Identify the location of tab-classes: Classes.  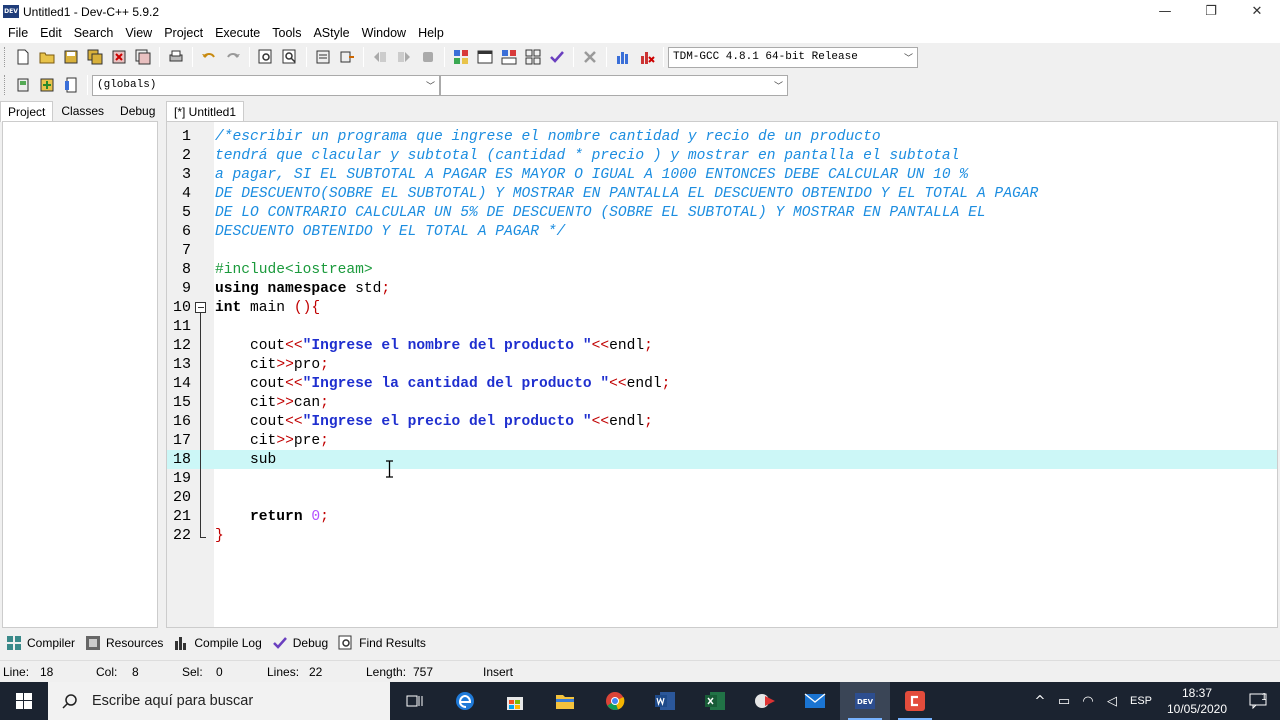
(82, 111).